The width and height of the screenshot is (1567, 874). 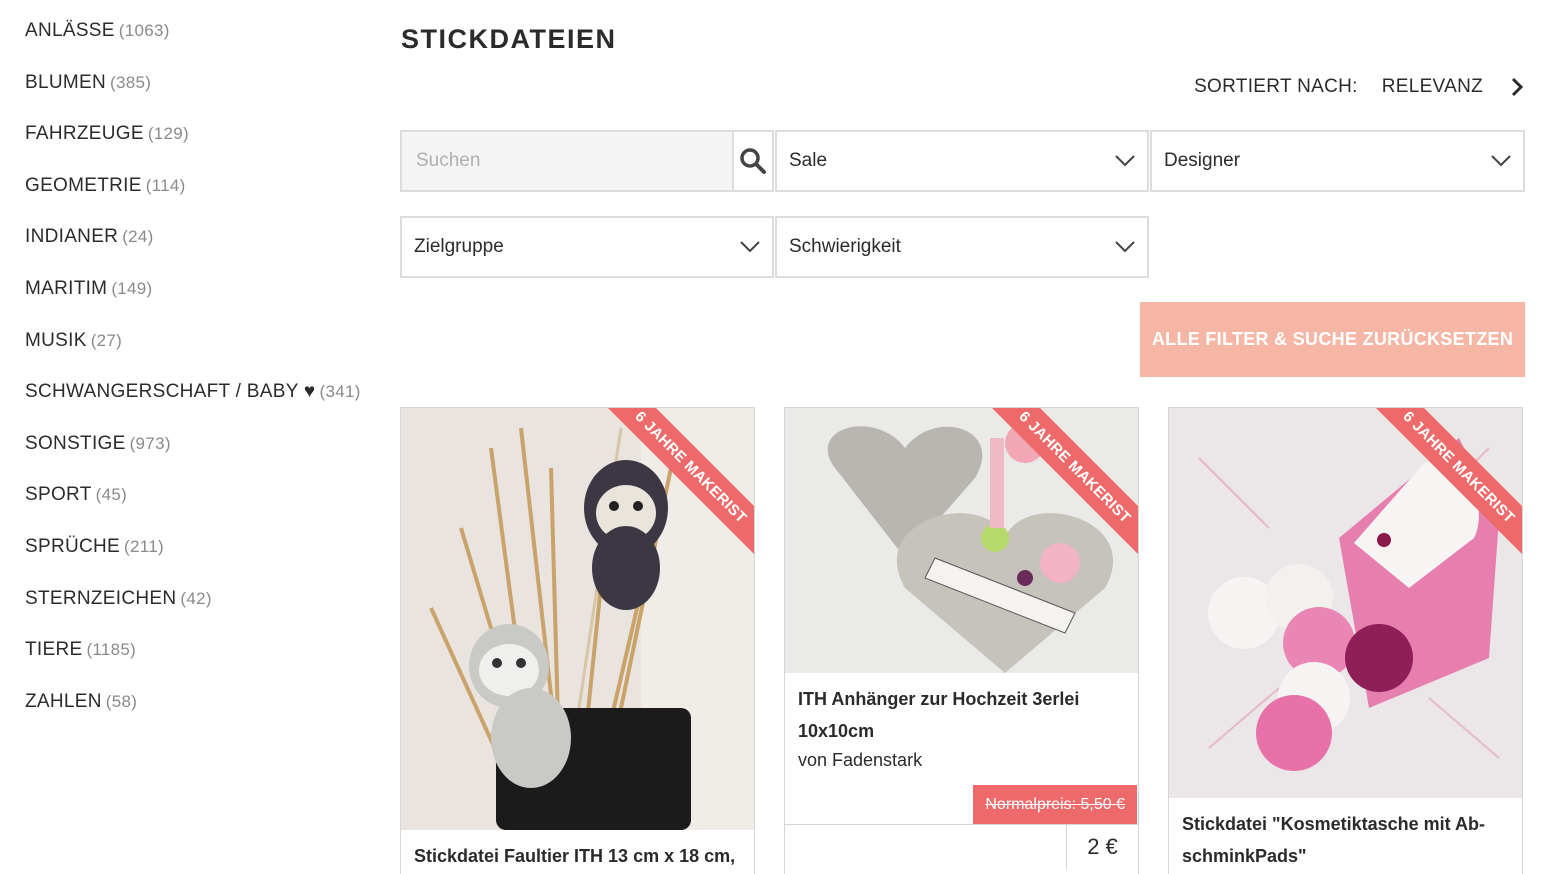 What do you see at coordinates (168, 134) in the screenshot?
I see `category-count: (129)` at bounding box center [168, 134].